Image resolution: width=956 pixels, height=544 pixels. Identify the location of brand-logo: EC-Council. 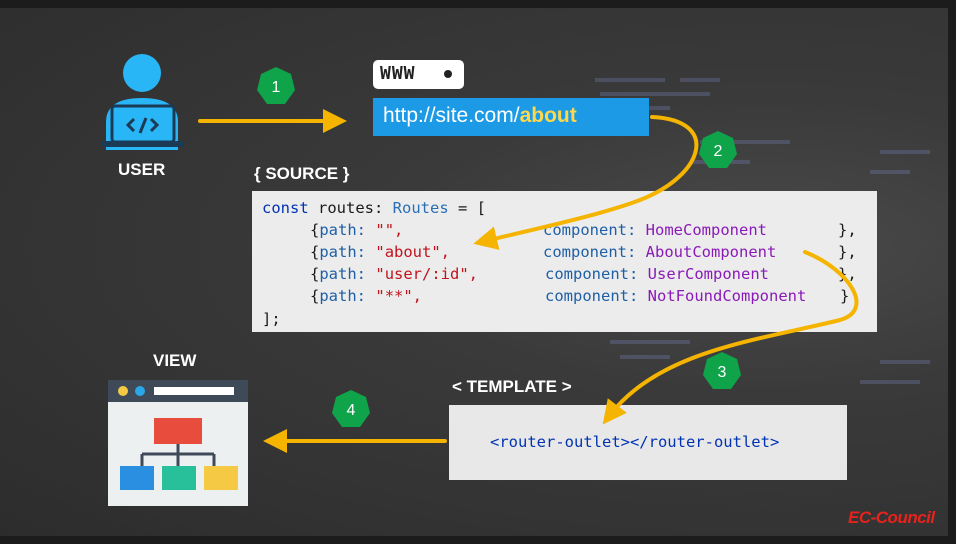
(891, 517).